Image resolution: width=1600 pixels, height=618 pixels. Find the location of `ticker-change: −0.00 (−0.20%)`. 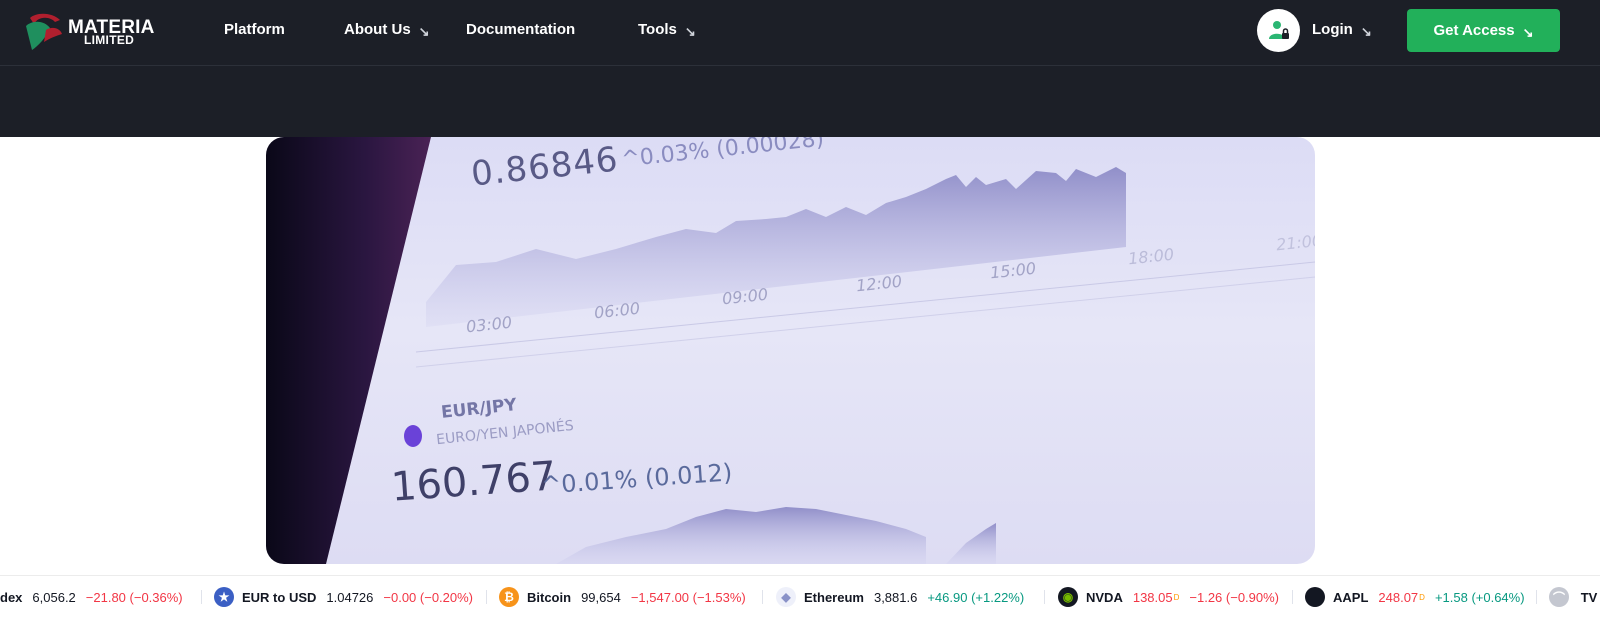

ticker-change: −0.00 (−0.20%) is located at coordinates (428, 597).